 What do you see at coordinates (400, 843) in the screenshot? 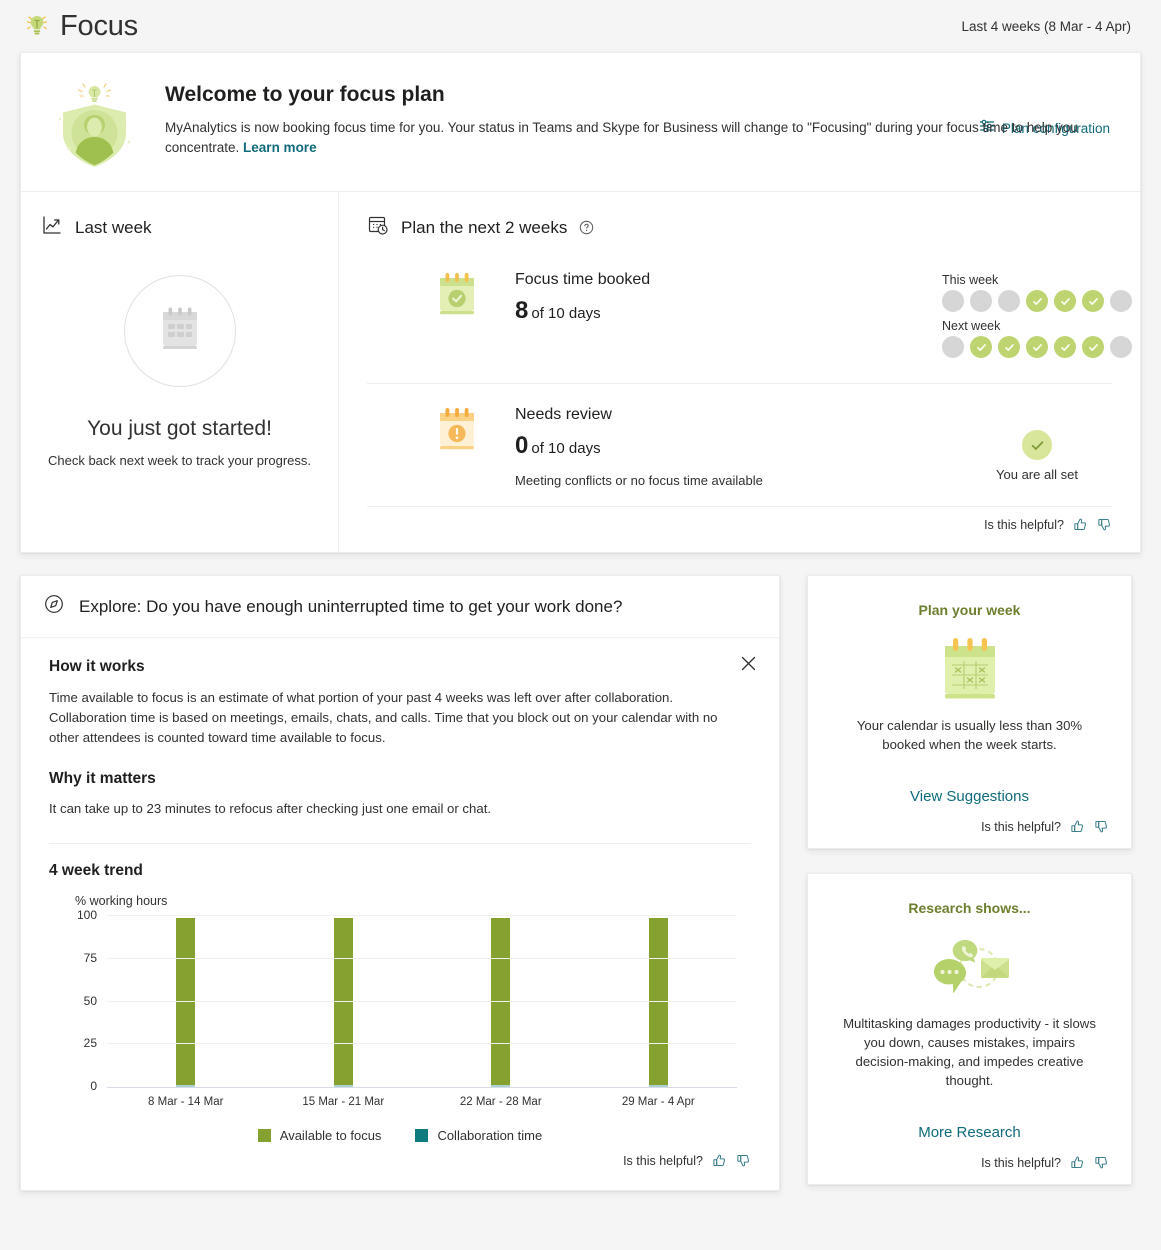
I see `divider` at bounding box center [400, 843].